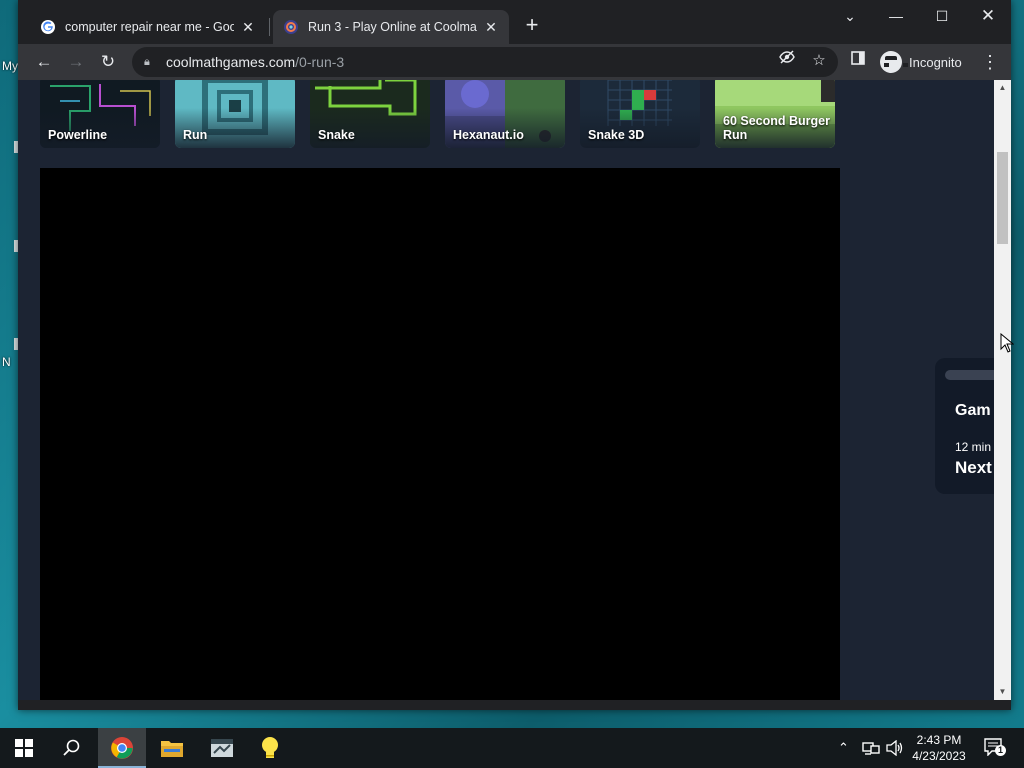  What do you see at coordinates (850, 16) in the screenshot?
I see `tab-search-icon: ⌄` at bounding box center [850, 16].